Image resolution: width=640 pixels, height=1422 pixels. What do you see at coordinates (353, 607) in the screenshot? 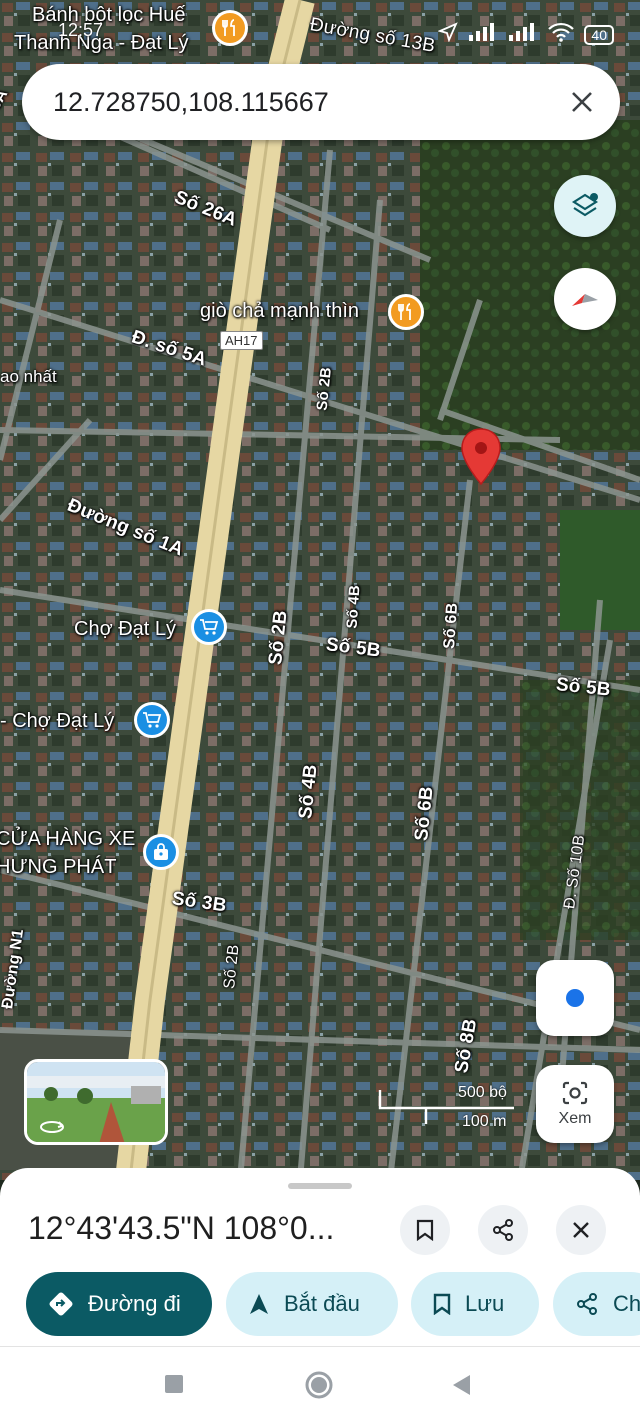
I see `road-label: Số 4B` at bounding box center [353, 607].